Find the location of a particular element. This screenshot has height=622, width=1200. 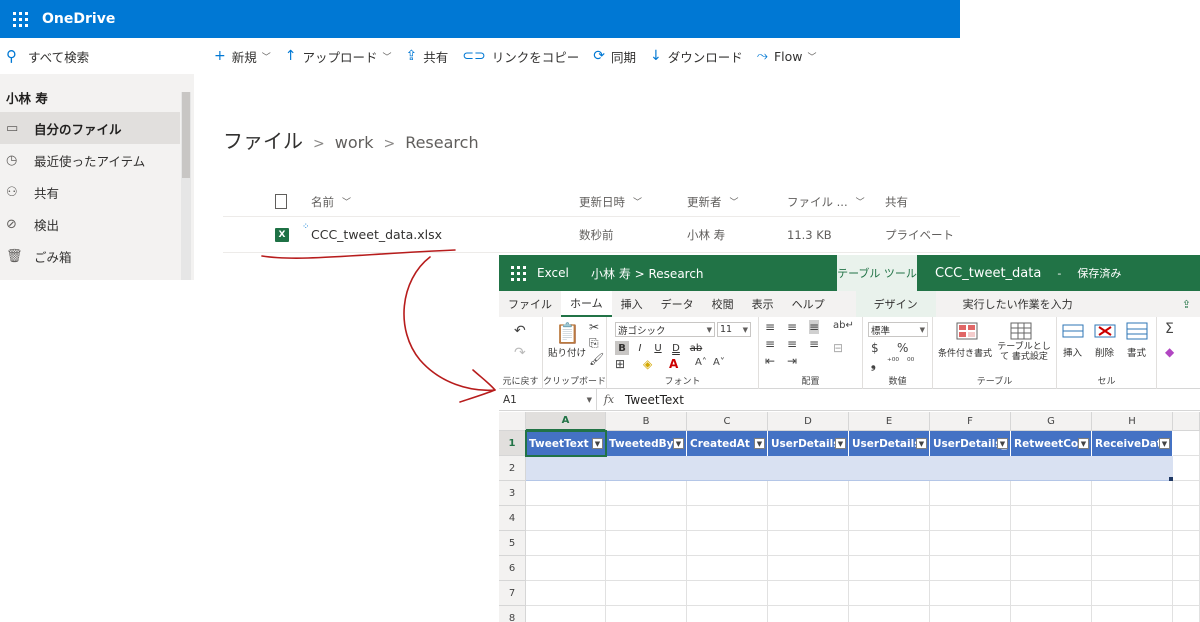

column-name: 名前 ﹀ is located at coordinates (331, 201).